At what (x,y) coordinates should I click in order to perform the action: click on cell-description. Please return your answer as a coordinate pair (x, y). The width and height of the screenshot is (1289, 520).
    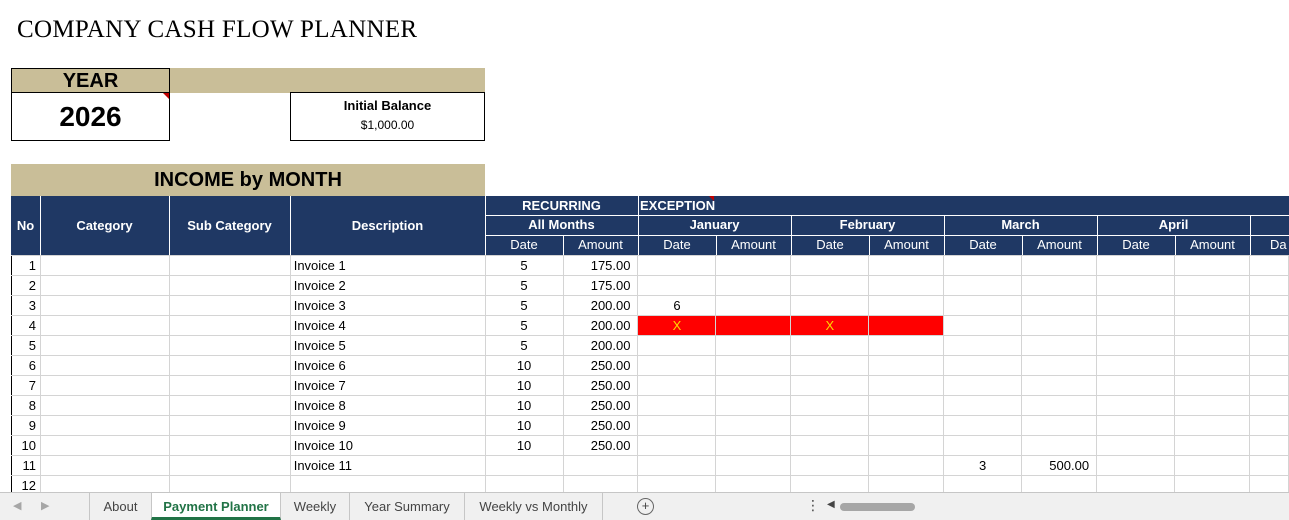
    Looking at the image, I should click on (387, 483).